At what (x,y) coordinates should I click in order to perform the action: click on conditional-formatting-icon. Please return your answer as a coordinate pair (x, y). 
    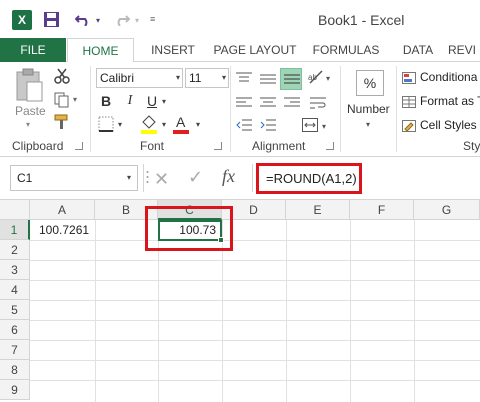
    Looking at the image, I should click on (409, 77).